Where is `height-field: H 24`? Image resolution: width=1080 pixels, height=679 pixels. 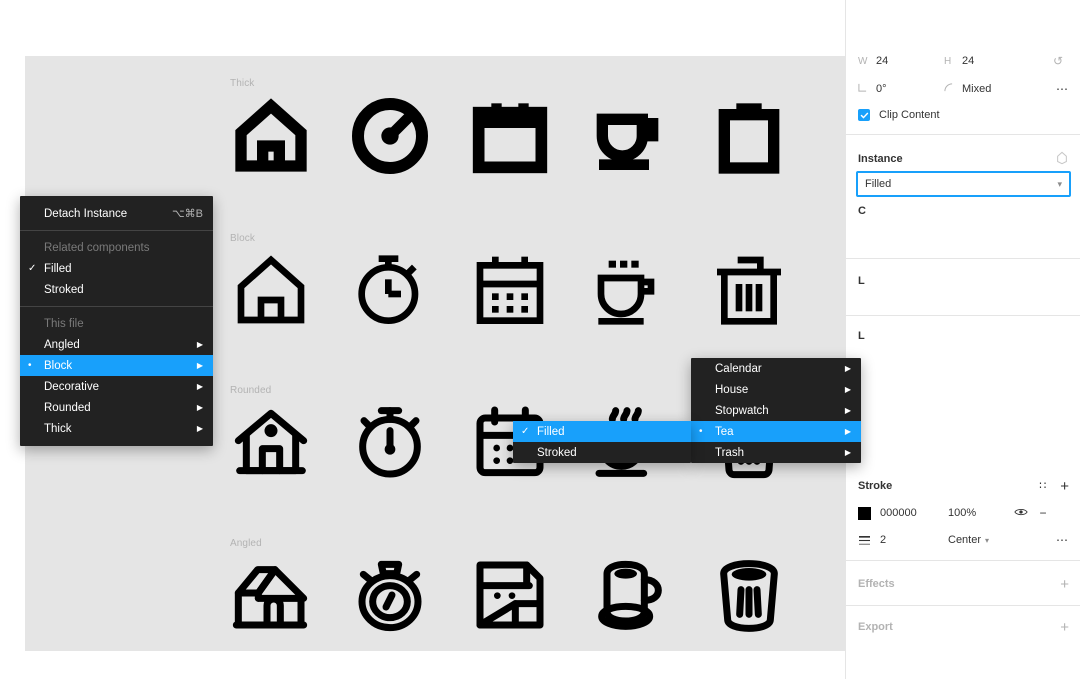 height-field: H 24 is located at coordinates (987, 61).